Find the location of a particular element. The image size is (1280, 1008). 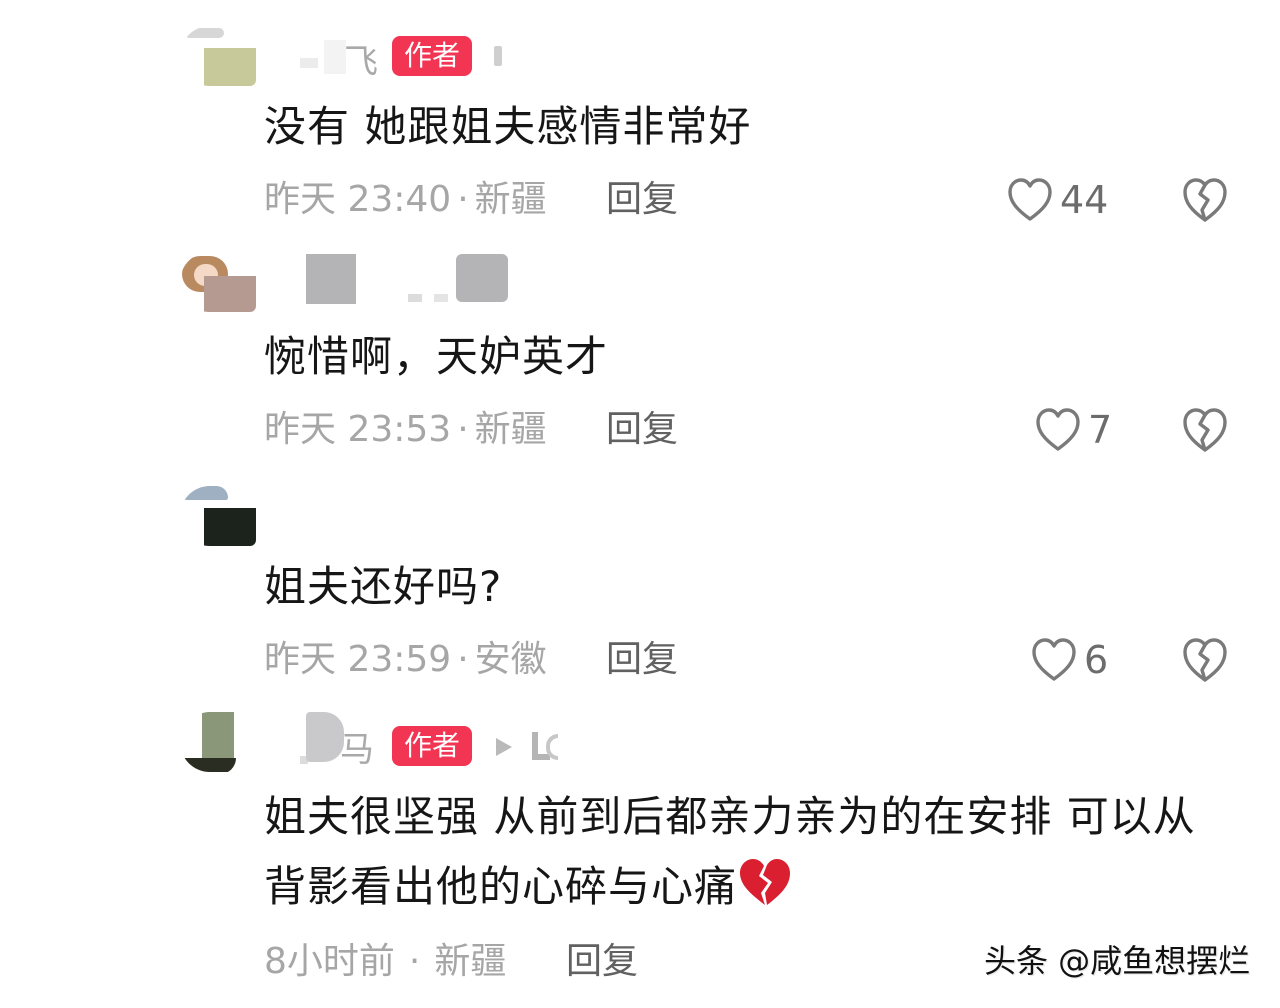

comment-text: 惋惜啊，天妒英才 is located at coordinates (436, 356).